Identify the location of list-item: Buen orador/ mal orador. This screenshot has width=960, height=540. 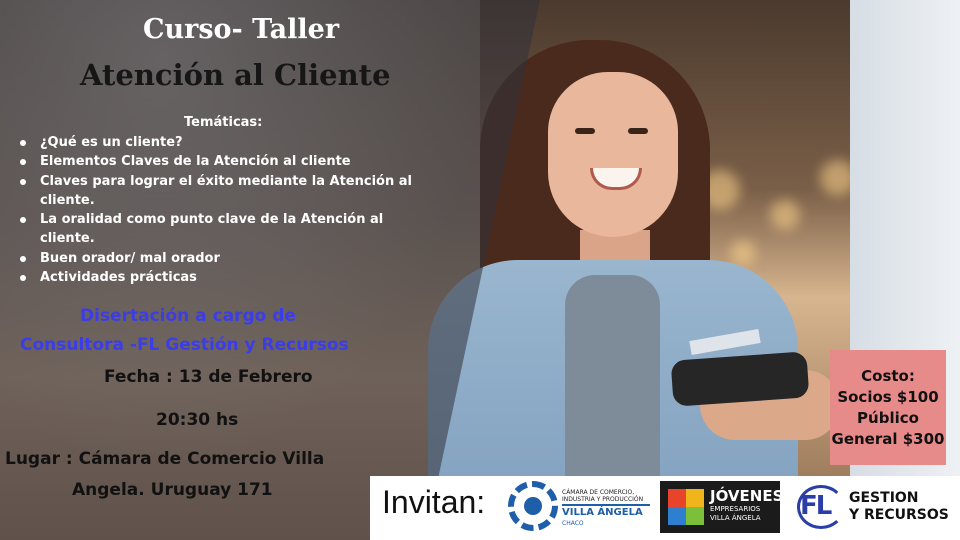
(220, 258).